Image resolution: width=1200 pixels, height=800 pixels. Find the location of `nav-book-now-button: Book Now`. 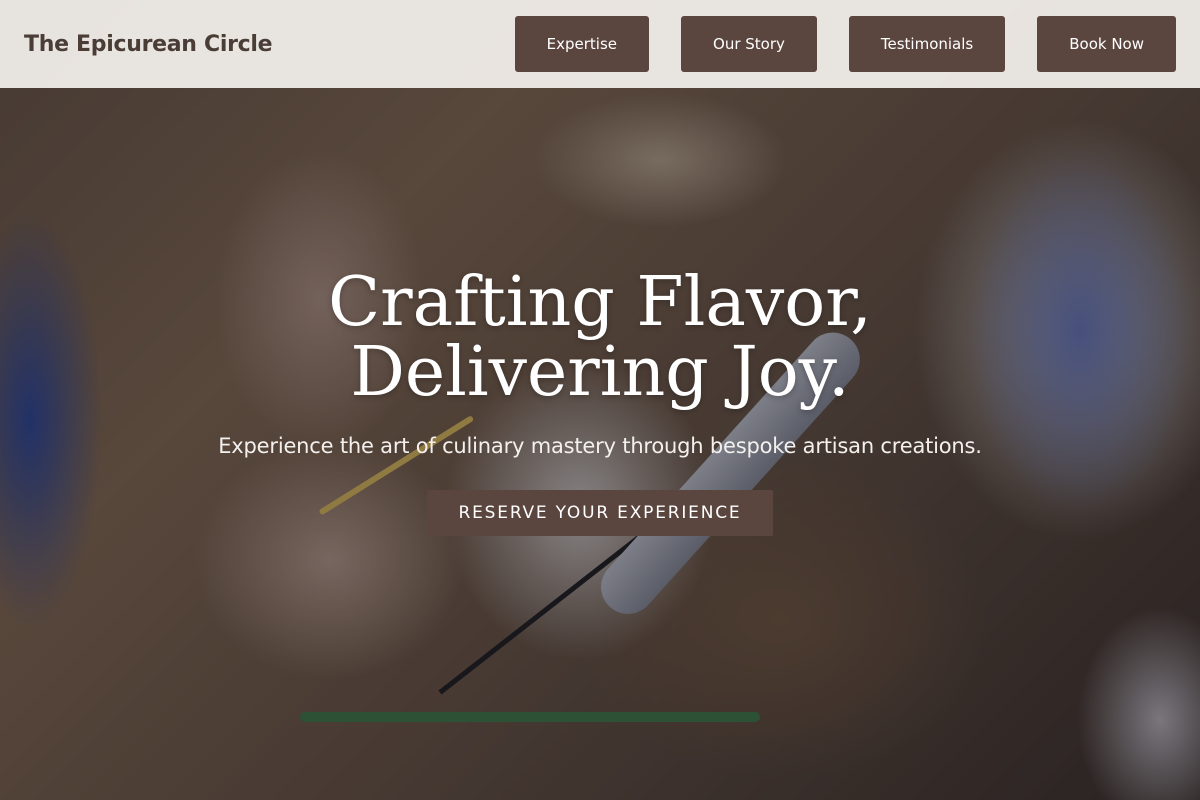

nav-book-now-button: Book Now is located at coordinates (1106, 44).